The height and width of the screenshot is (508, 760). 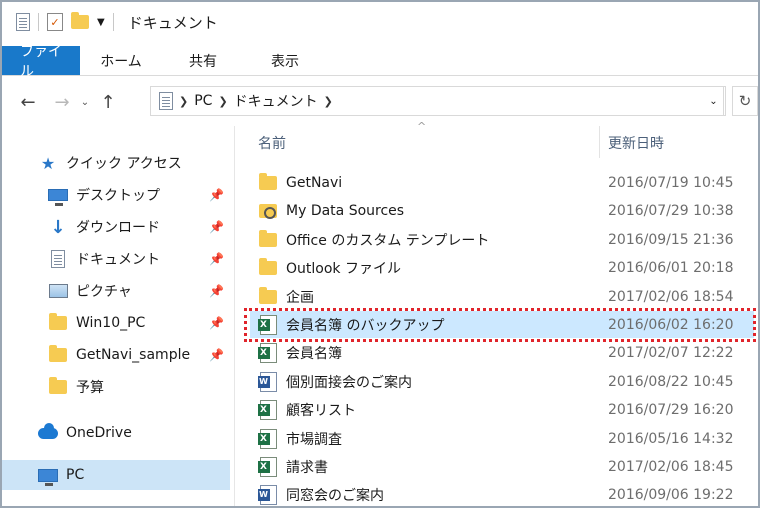 I want to click on up-arrow-icon: ↑, so click(x=108, y=102).